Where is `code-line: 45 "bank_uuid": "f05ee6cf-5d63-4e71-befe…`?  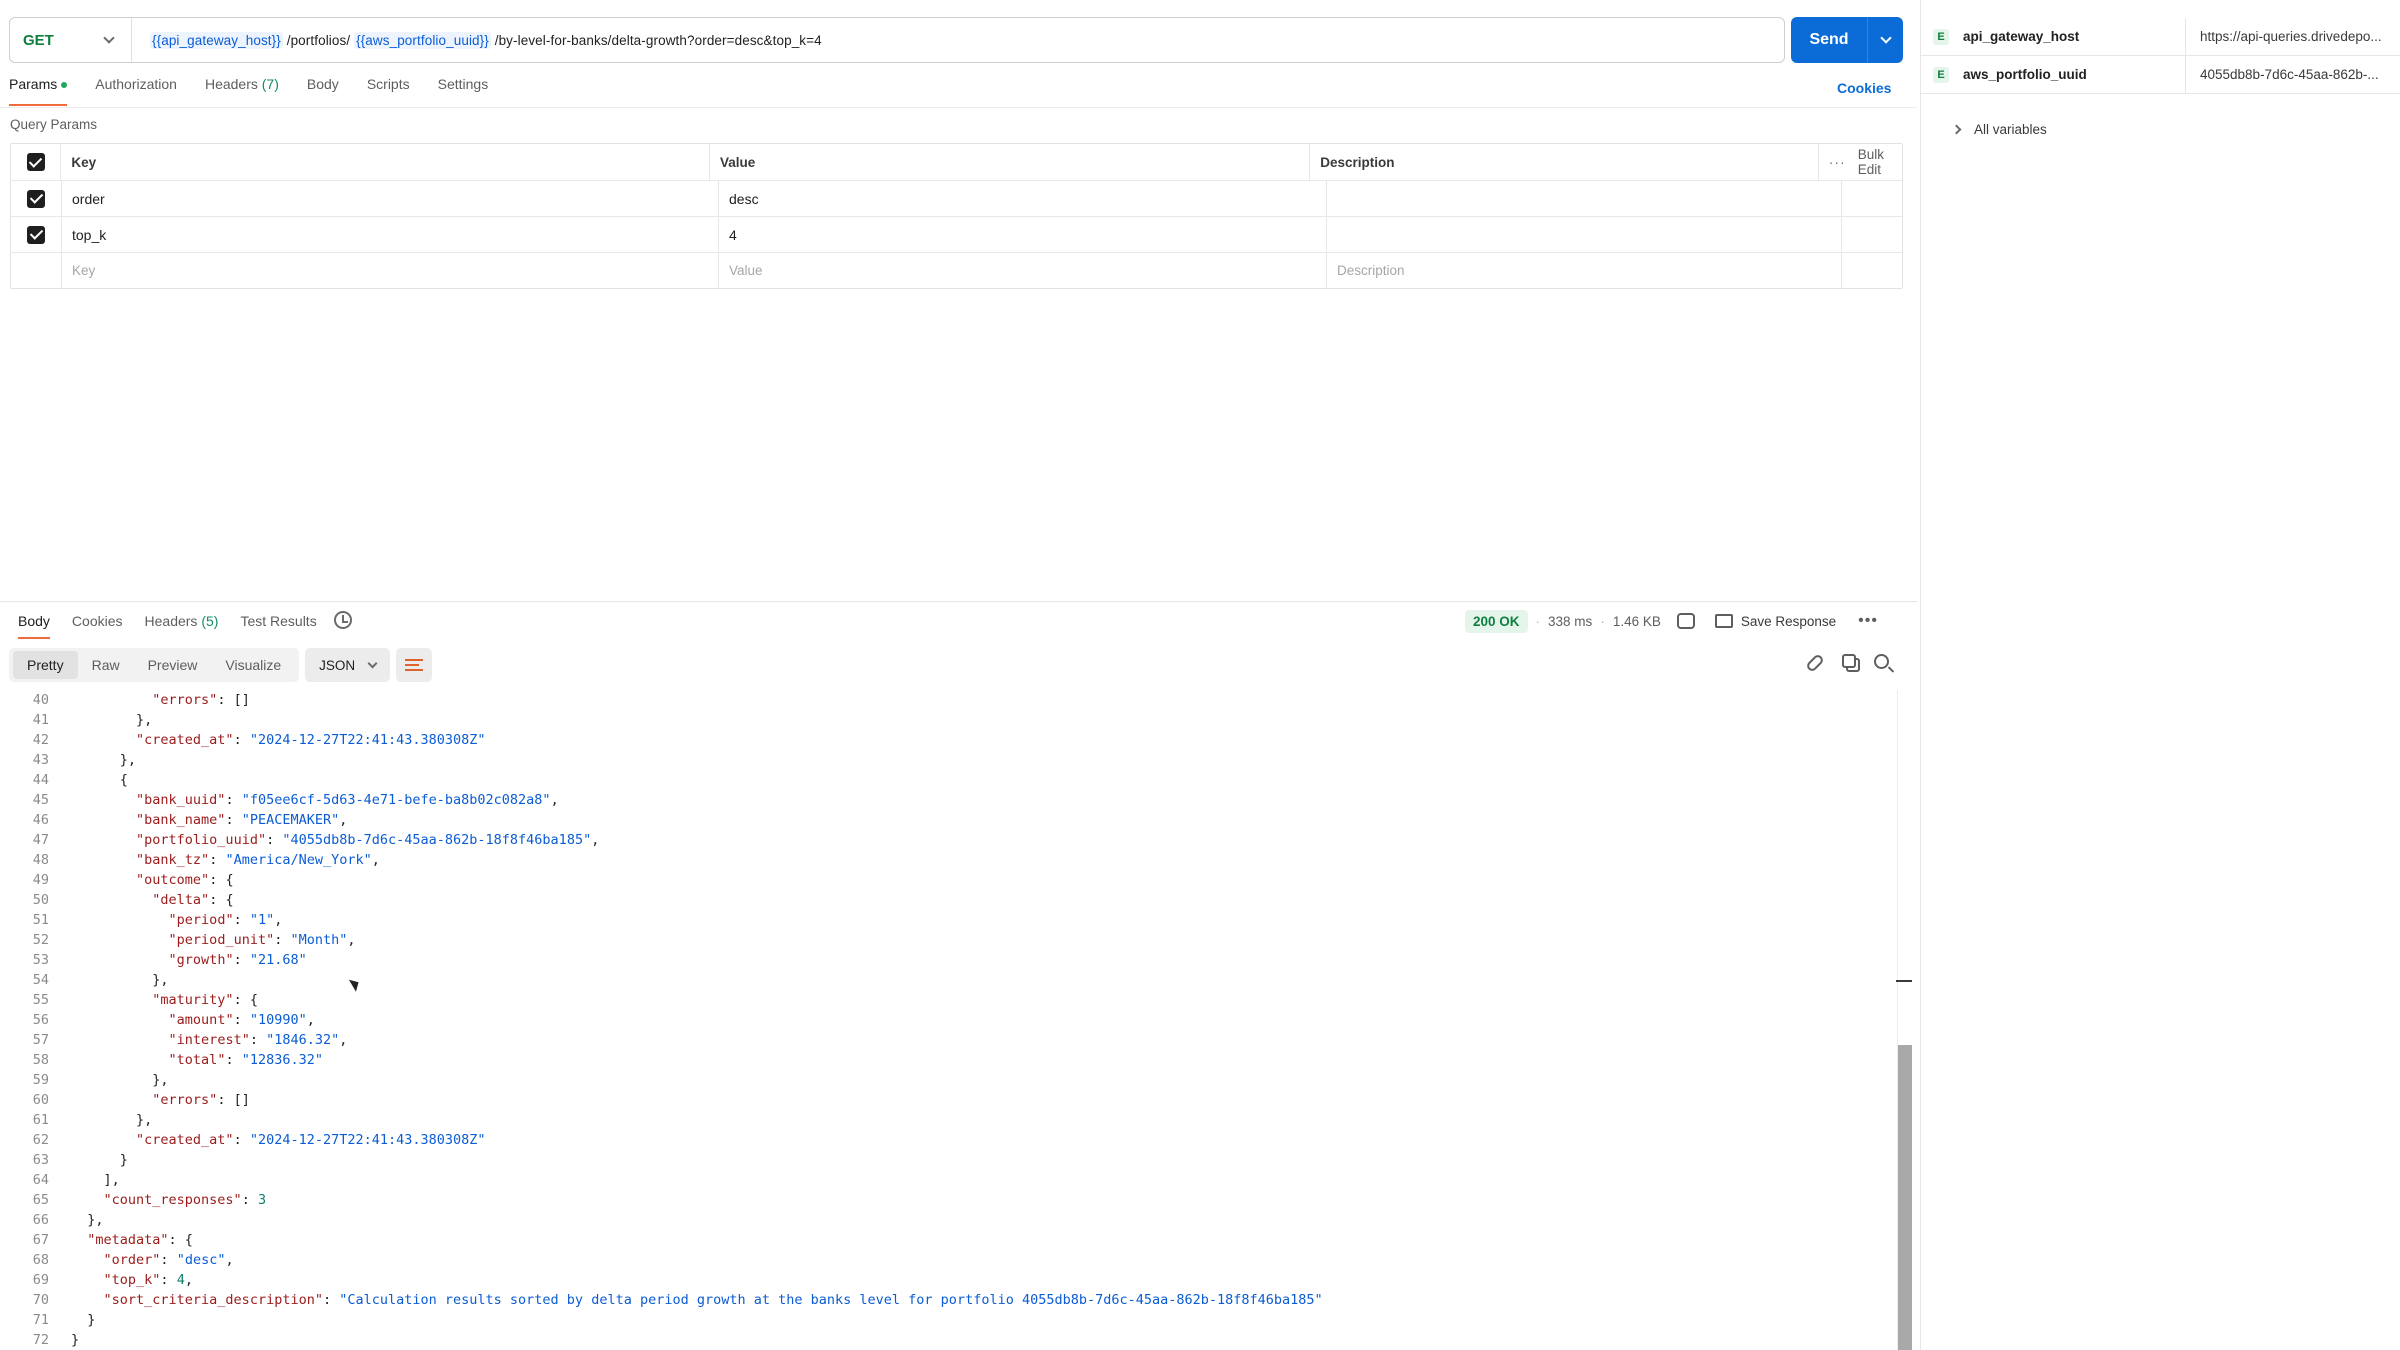
code-line: 45 "bank_uuid": "f05ee6cf-5d63-4e71-befe… is located at coordinates (950, 800).